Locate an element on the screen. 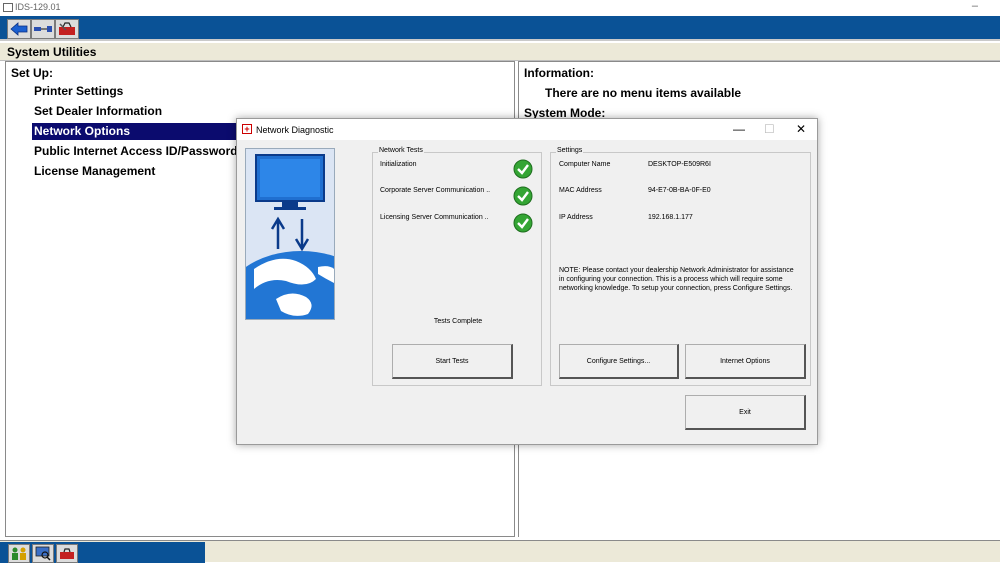 The height and width of the screenshot is (563, 1000). dialog-title-bar: + Network Diagnostic — ☐ ✕ is located at coordinates (527, 129).